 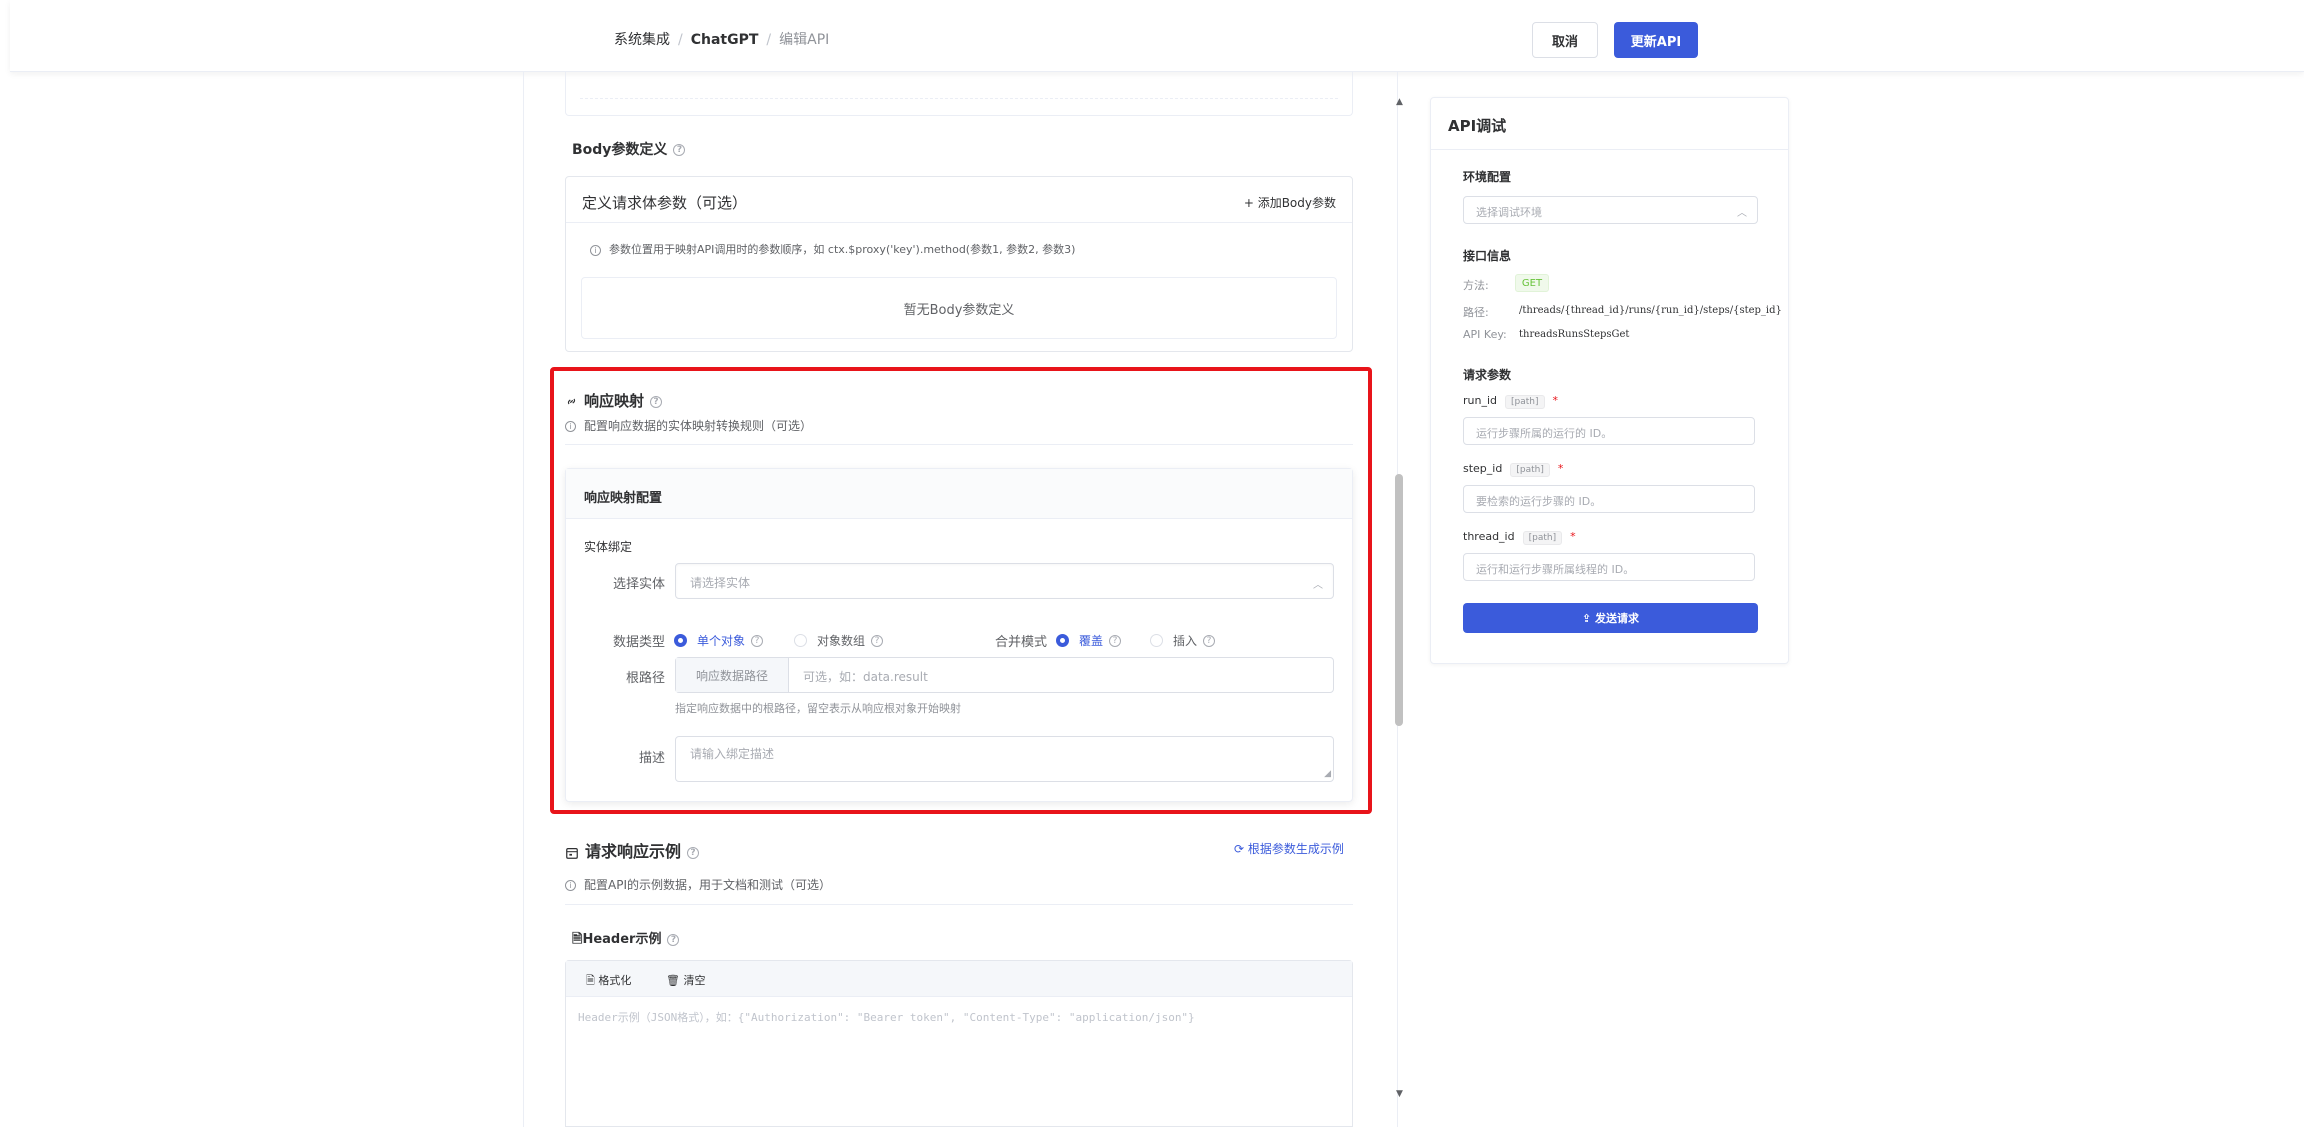 What do you see at coordinates (1241, 849) in the screenshot?
I see `refresh-icon: ⟳` at bounding box center [1241, 849].